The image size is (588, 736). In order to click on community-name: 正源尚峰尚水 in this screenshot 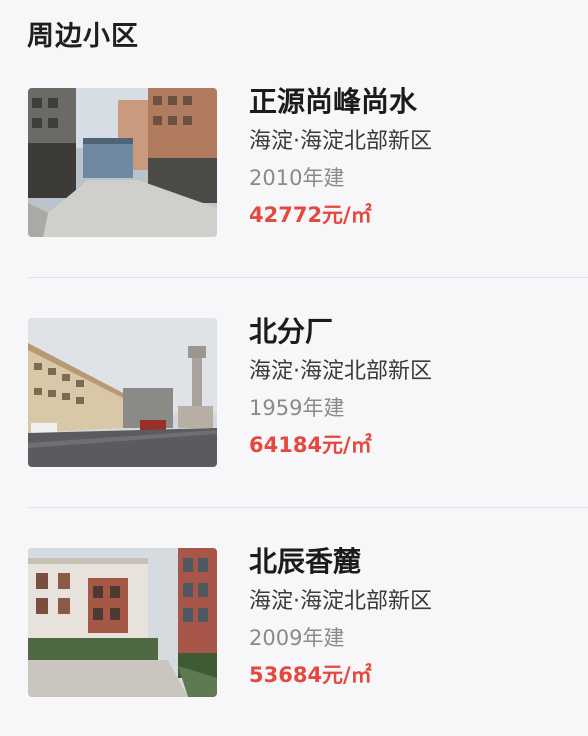, I will do `click(414, 102)`.